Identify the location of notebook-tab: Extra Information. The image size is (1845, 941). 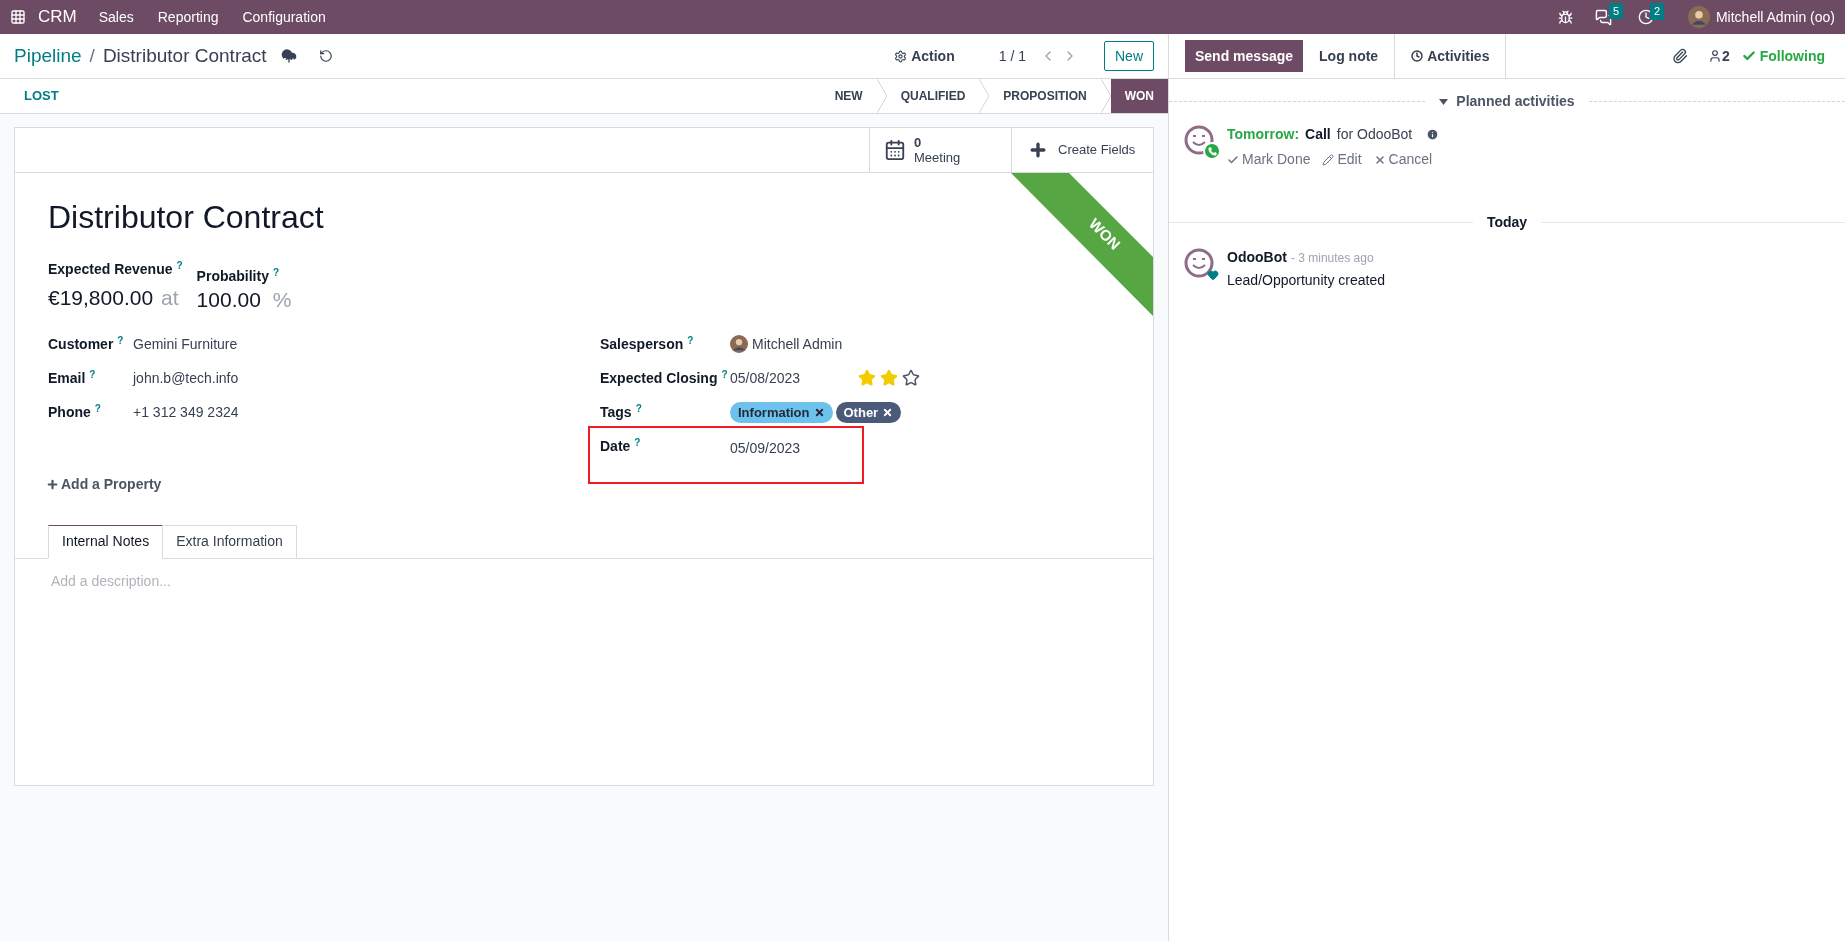
(229, 541).